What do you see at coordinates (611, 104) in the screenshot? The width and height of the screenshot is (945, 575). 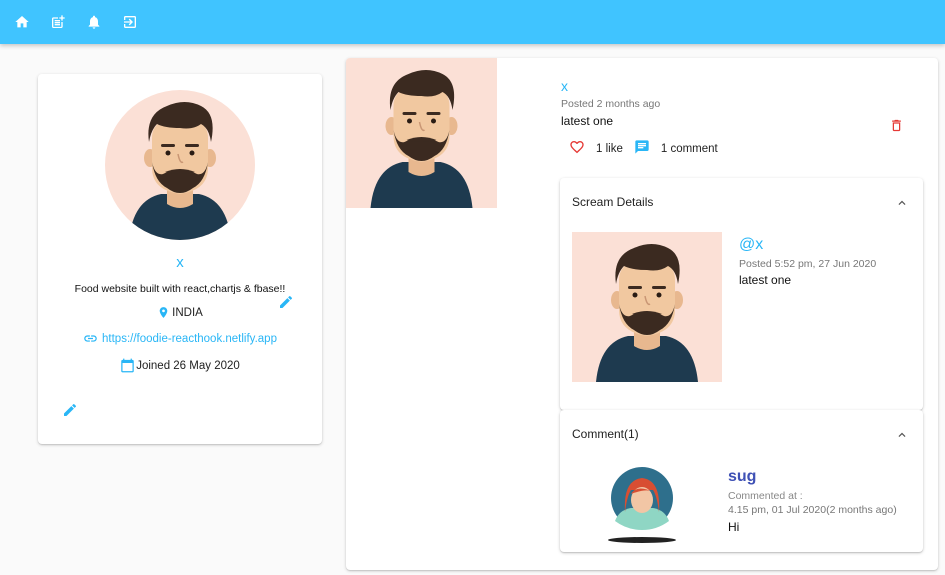 I see `scream-date: Posted 2 months ago` at bounding box center [611, 104].